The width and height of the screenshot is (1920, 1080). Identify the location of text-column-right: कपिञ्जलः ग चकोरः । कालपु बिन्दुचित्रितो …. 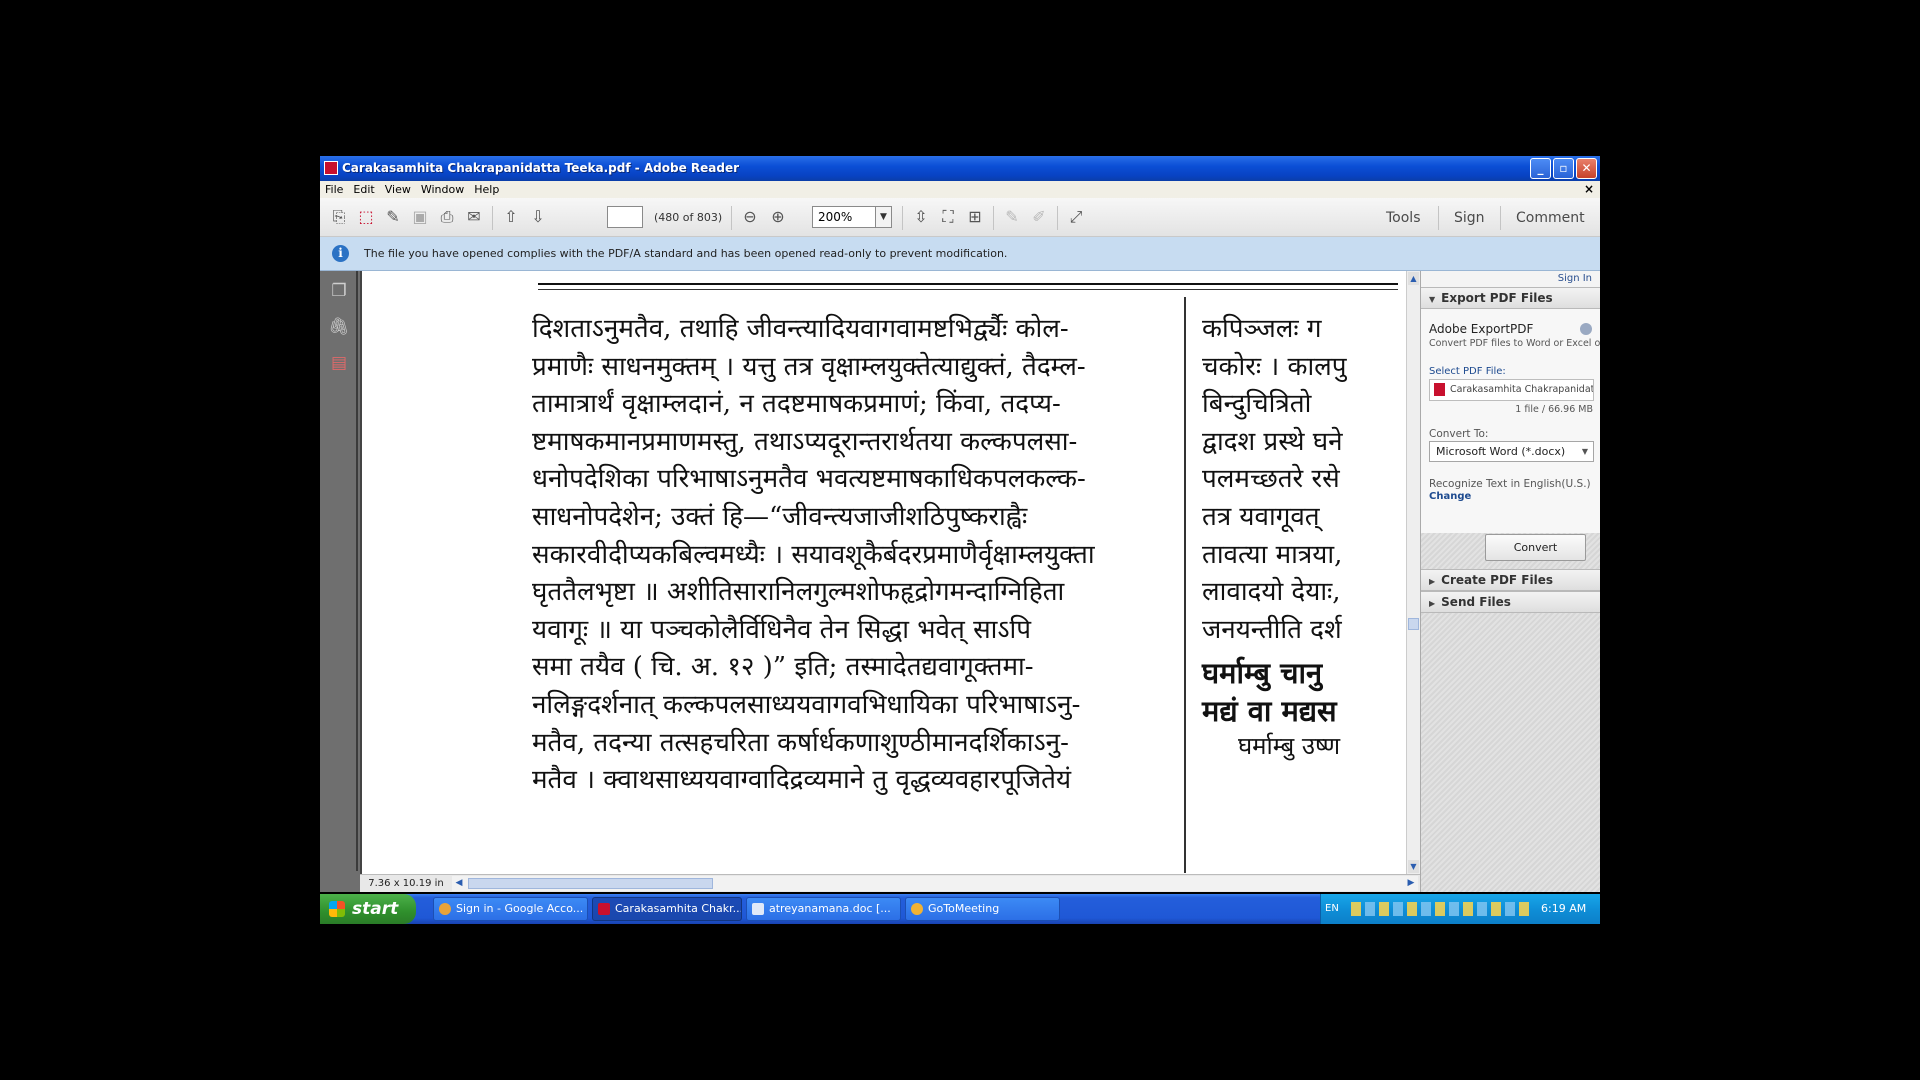
(1304, 537).